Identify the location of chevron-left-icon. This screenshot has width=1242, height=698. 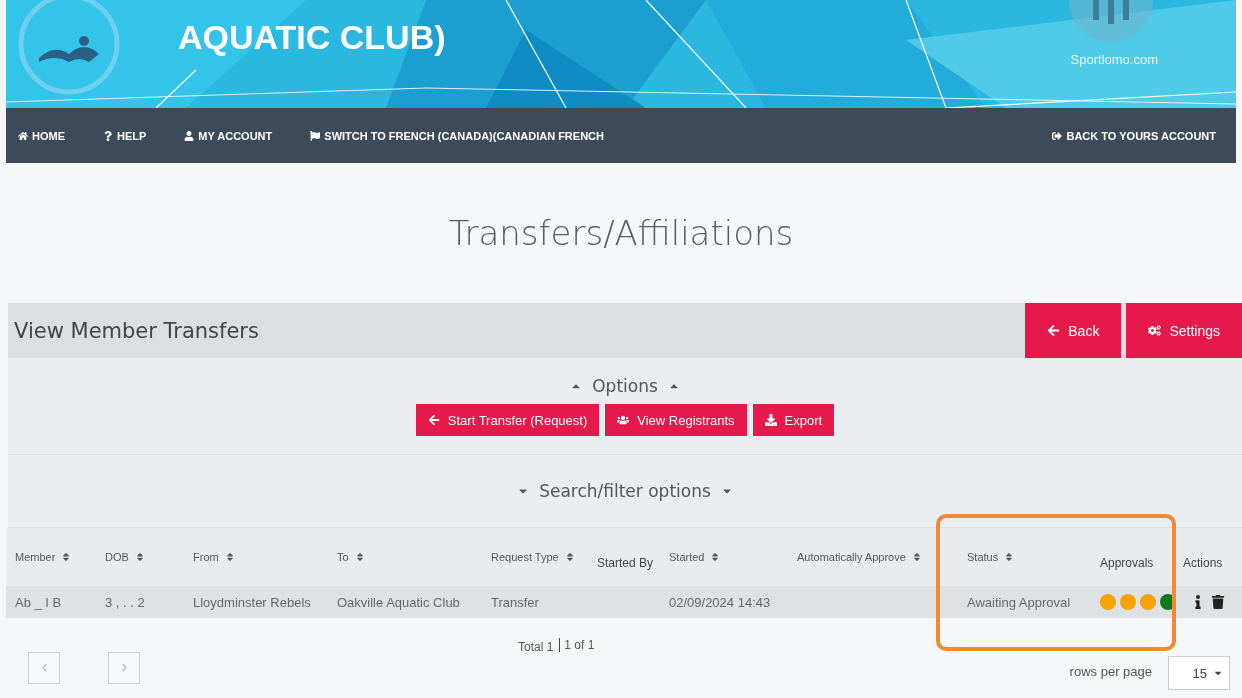
(44, 667).